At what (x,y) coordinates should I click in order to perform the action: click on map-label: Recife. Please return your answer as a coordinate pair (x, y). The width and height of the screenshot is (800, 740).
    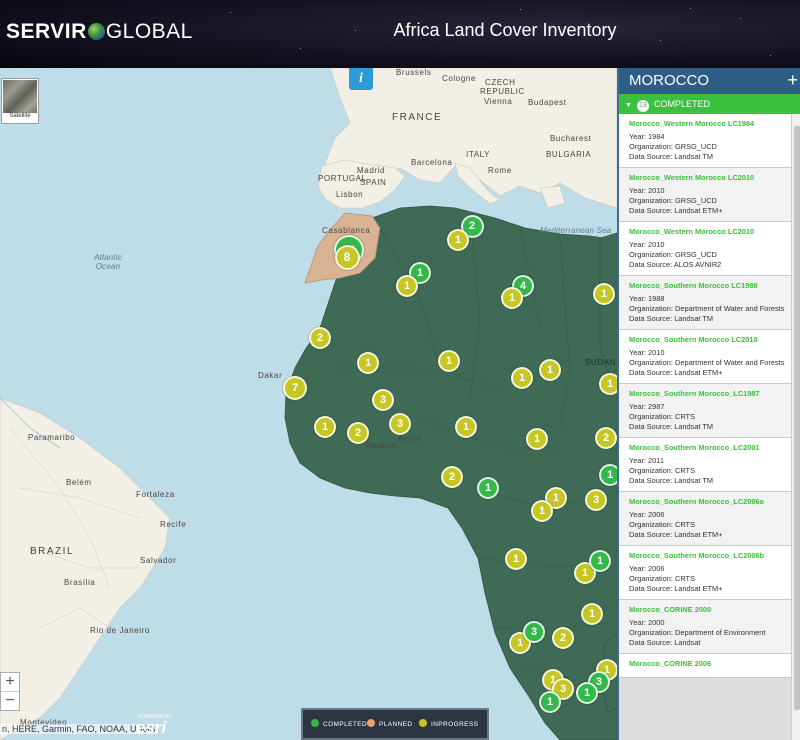
    Looking at the image, I should click on (173, 524).